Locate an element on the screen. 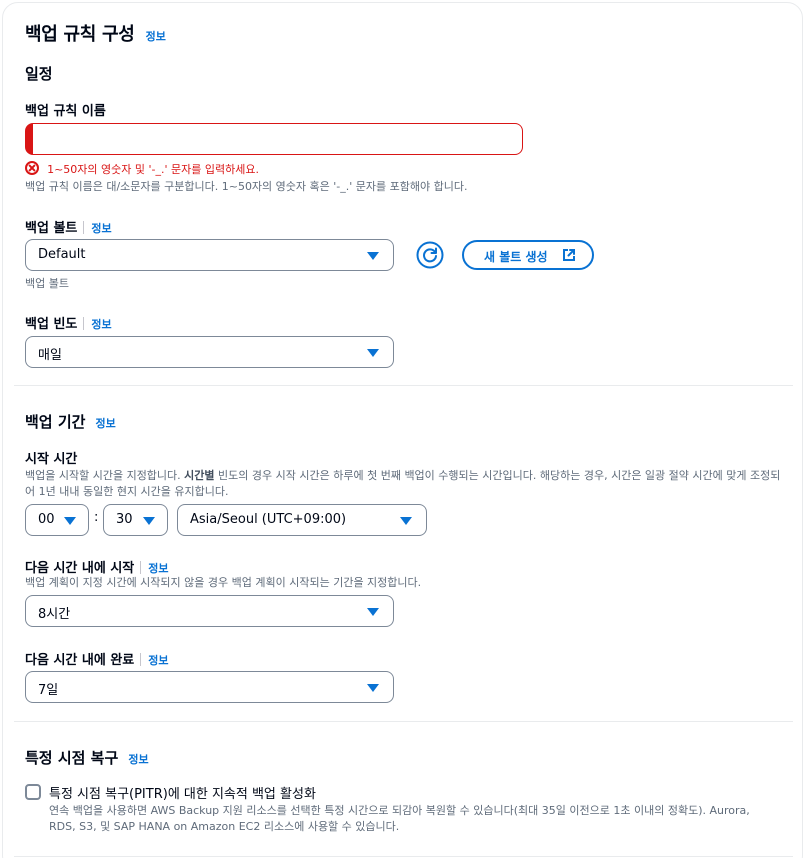 The image size is (805, 858). panel-header: 백업 규칙 구성 정보 is located at coordinates (95, 33).